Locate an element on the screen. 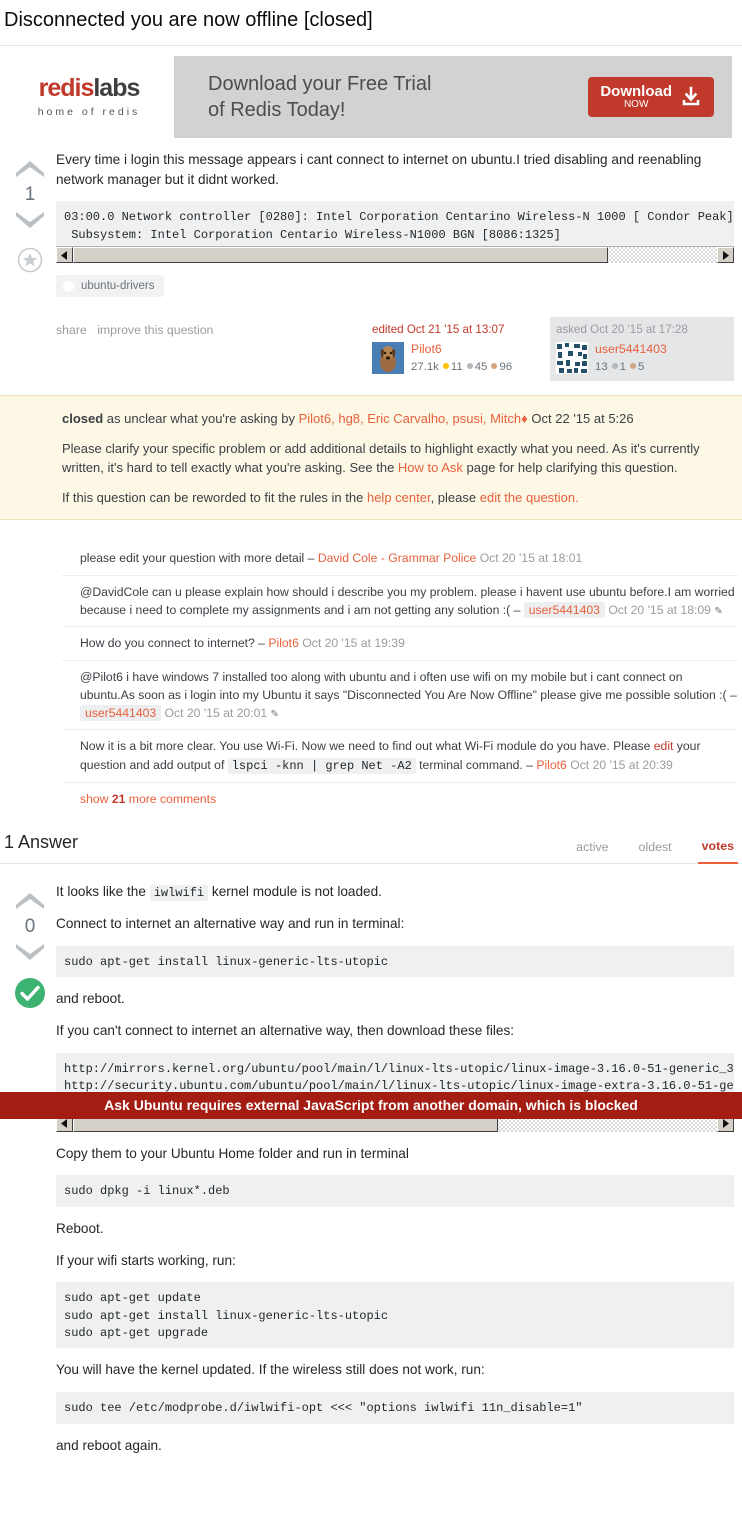 The height and width of the screenshot is (1515, 742). comment-date: Oct 20 '15 at 19:39 is located at coordinates (353, 643).